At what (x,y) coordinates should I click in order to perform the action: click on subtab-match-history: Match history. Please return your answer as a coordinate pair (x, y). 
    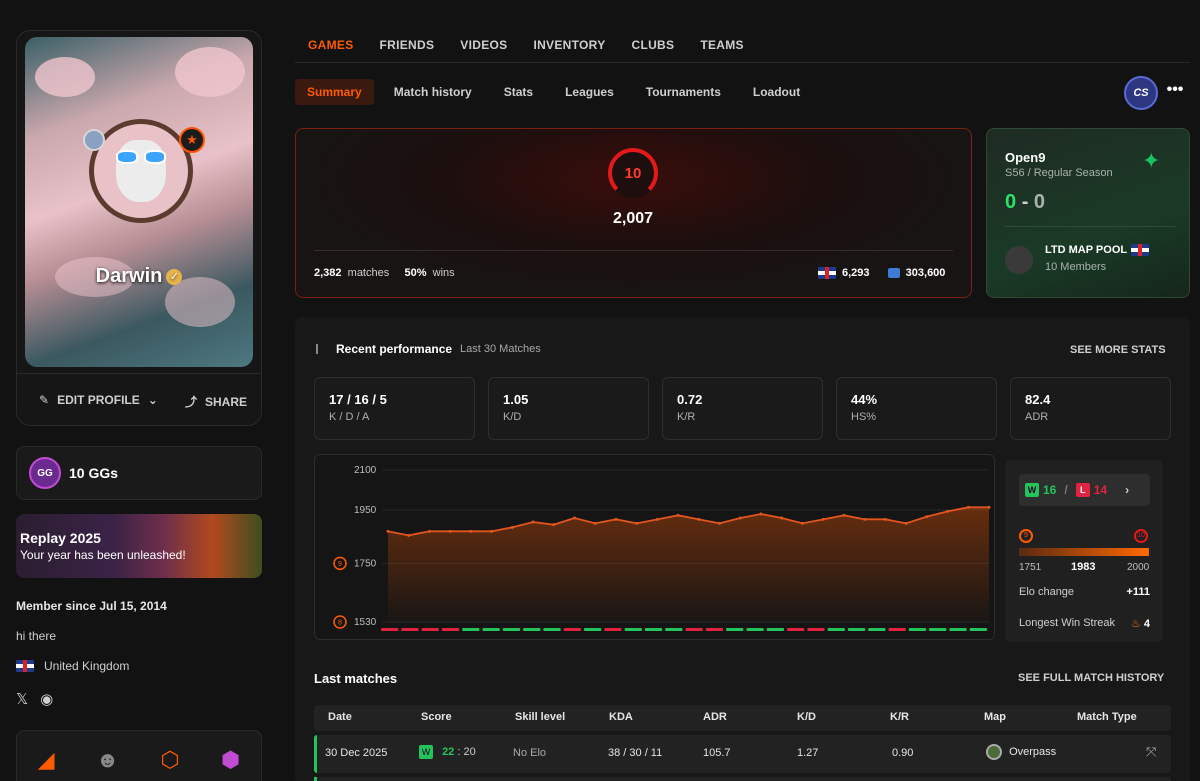
    Looking at the image, I should click on (433, 92).